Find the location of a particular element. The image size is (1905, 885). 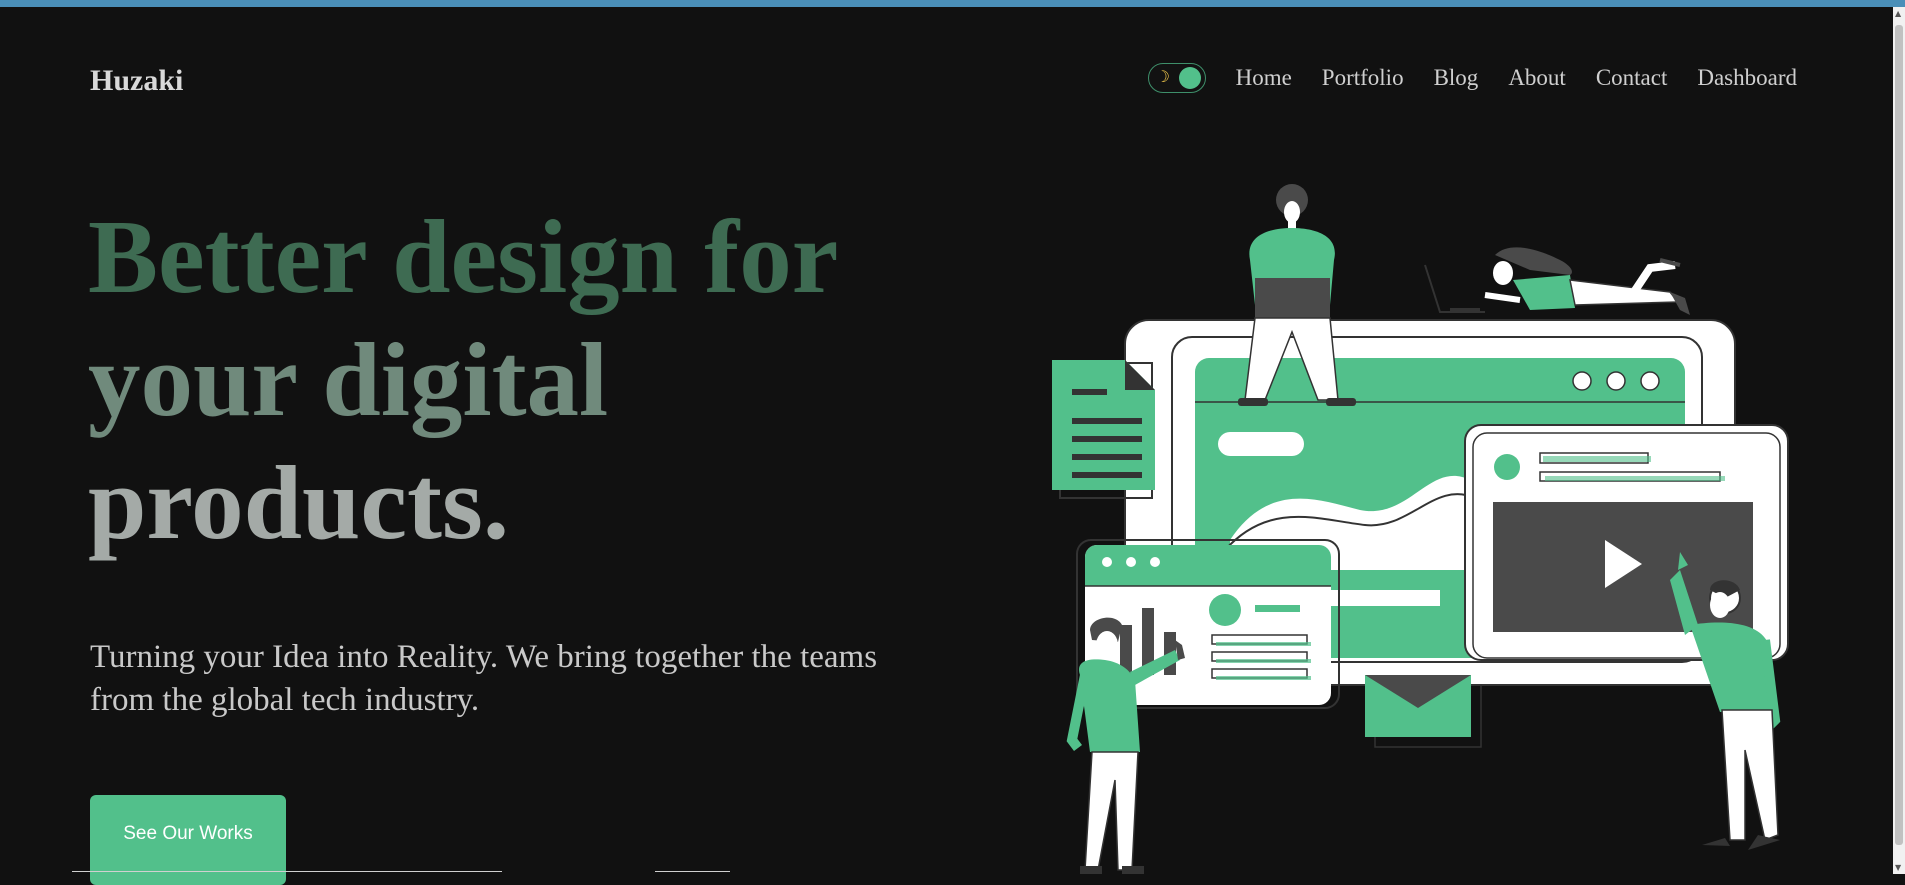

document-card is located at coordinates (1103, 429).